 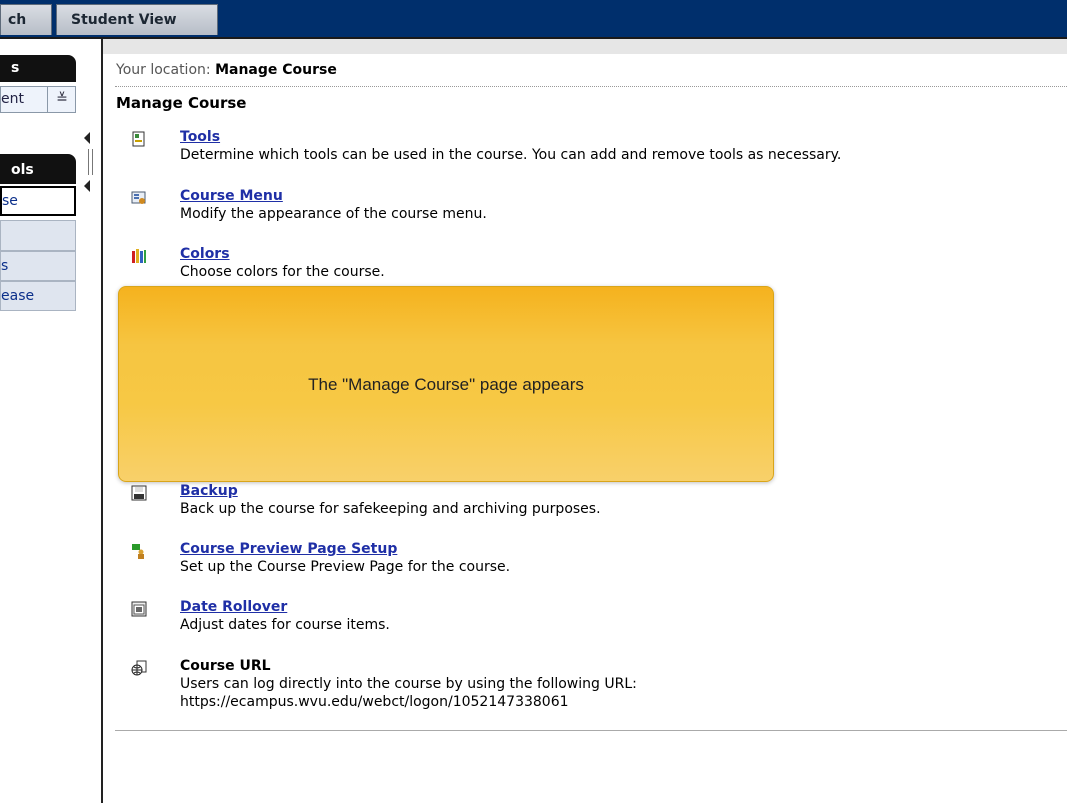 I want to click on breadcrumb-prefix: Your location:, so click(x=163, y=70).